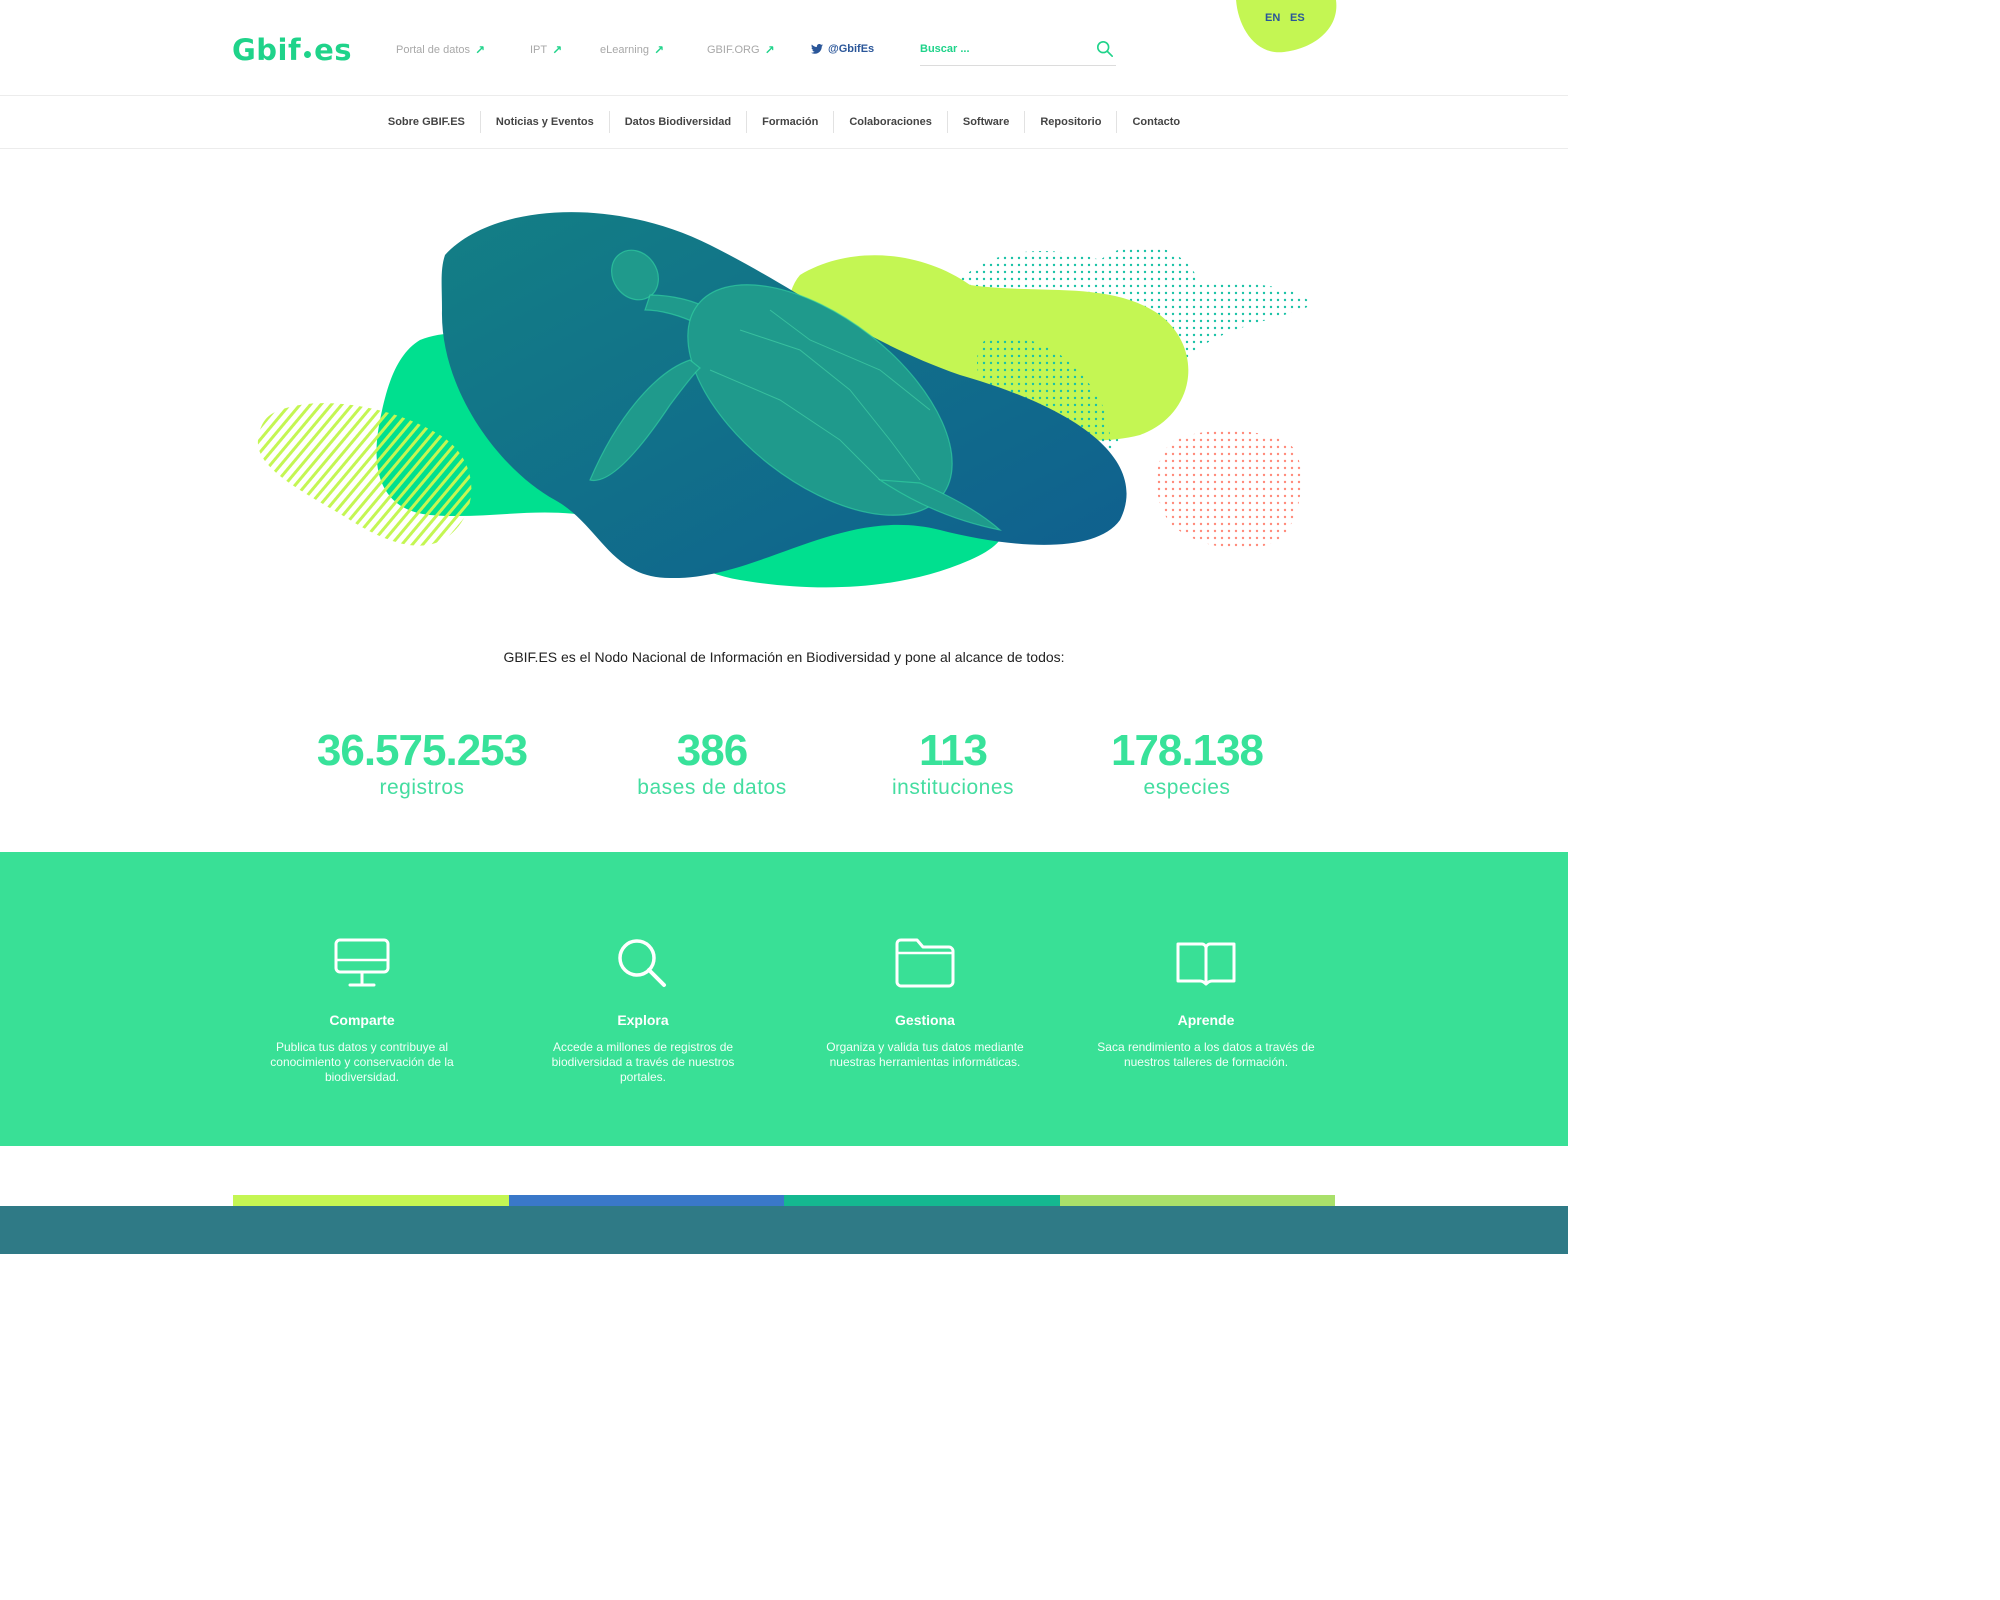  What do you see at coordinates (1297, 18) in the screenshot?
I see `language-es: ES` at bounding box center [1297, 18].